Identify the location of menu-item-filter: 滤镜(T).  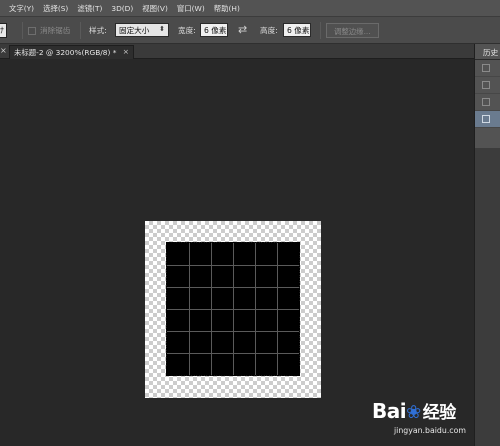
(85, 8).